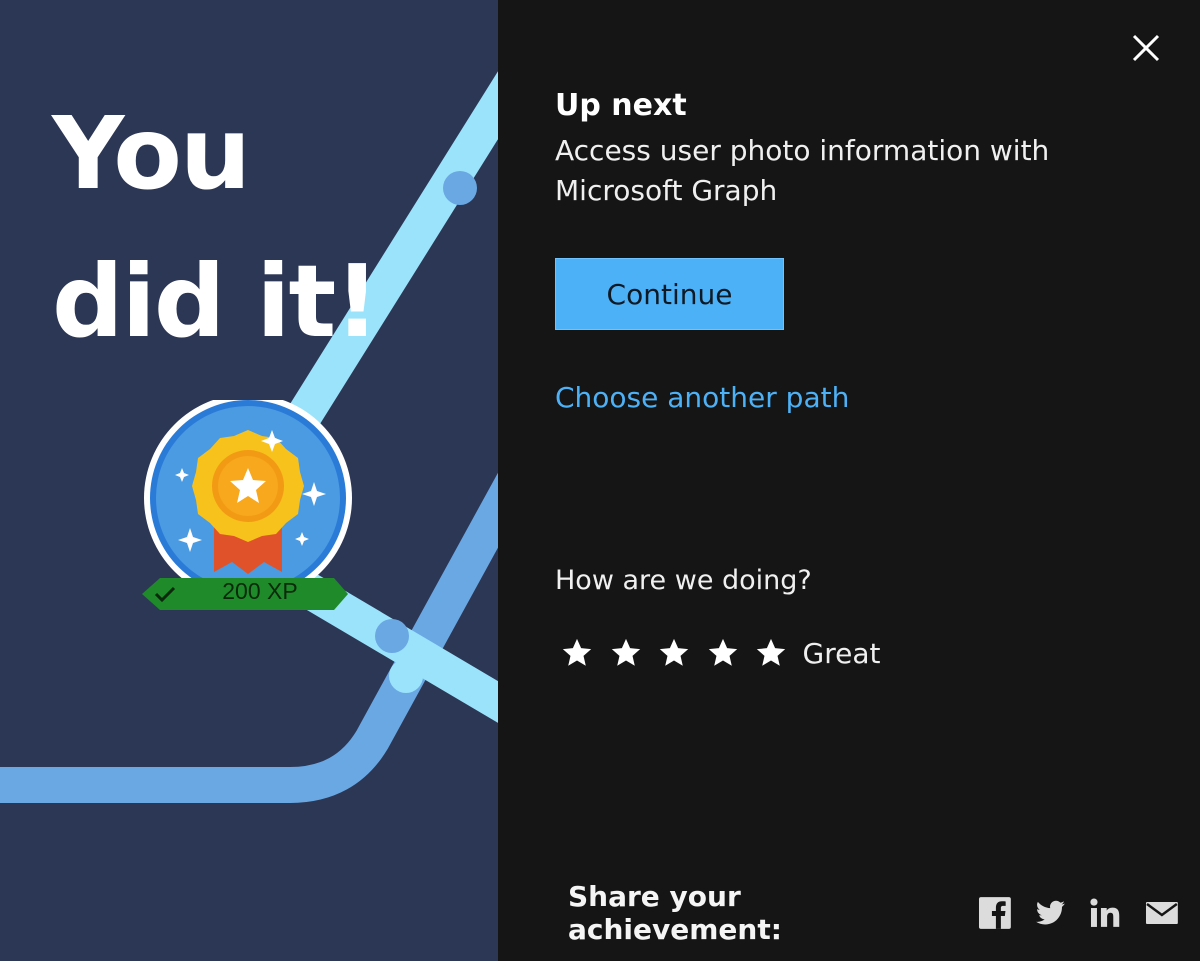  What do you see at coordinates (702, 397) in the screenshot?
I see `choose-another-path-link: Choose another path` at bounding box center [702, 397].